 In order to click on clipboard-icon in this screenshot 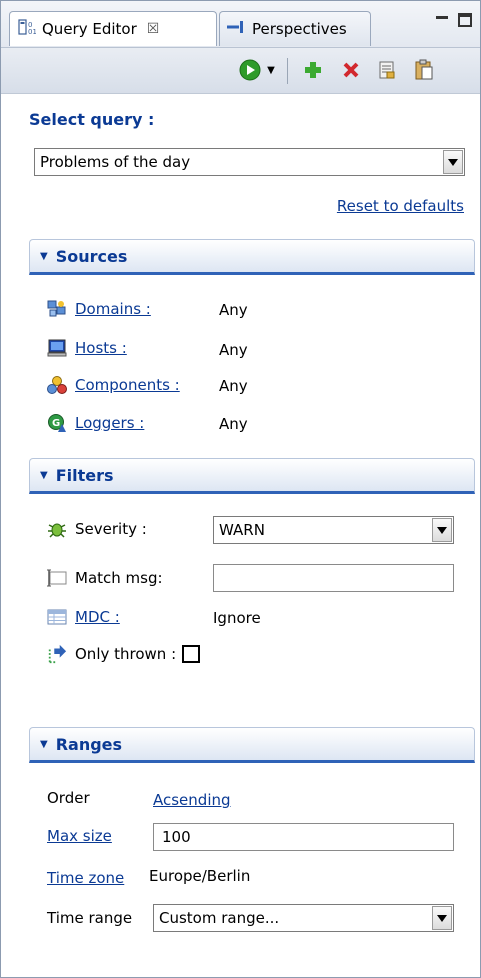, I will do `click(424, 70)`.